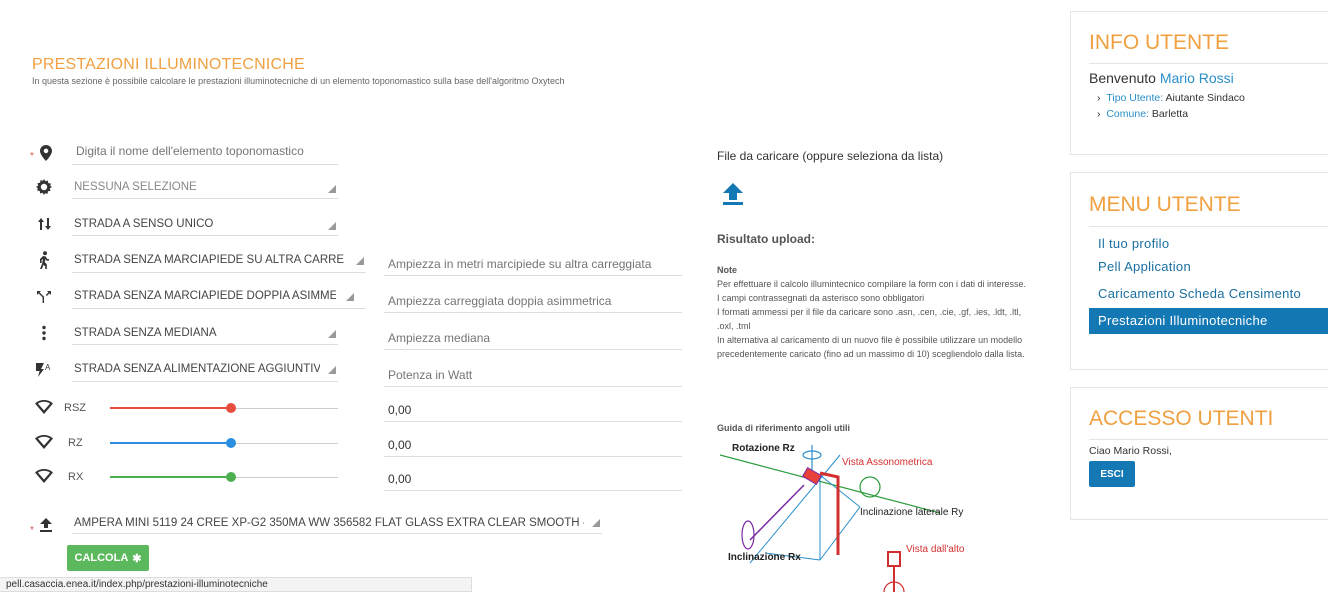  I want to click on slider-label: RSZ, so click(75, 408).